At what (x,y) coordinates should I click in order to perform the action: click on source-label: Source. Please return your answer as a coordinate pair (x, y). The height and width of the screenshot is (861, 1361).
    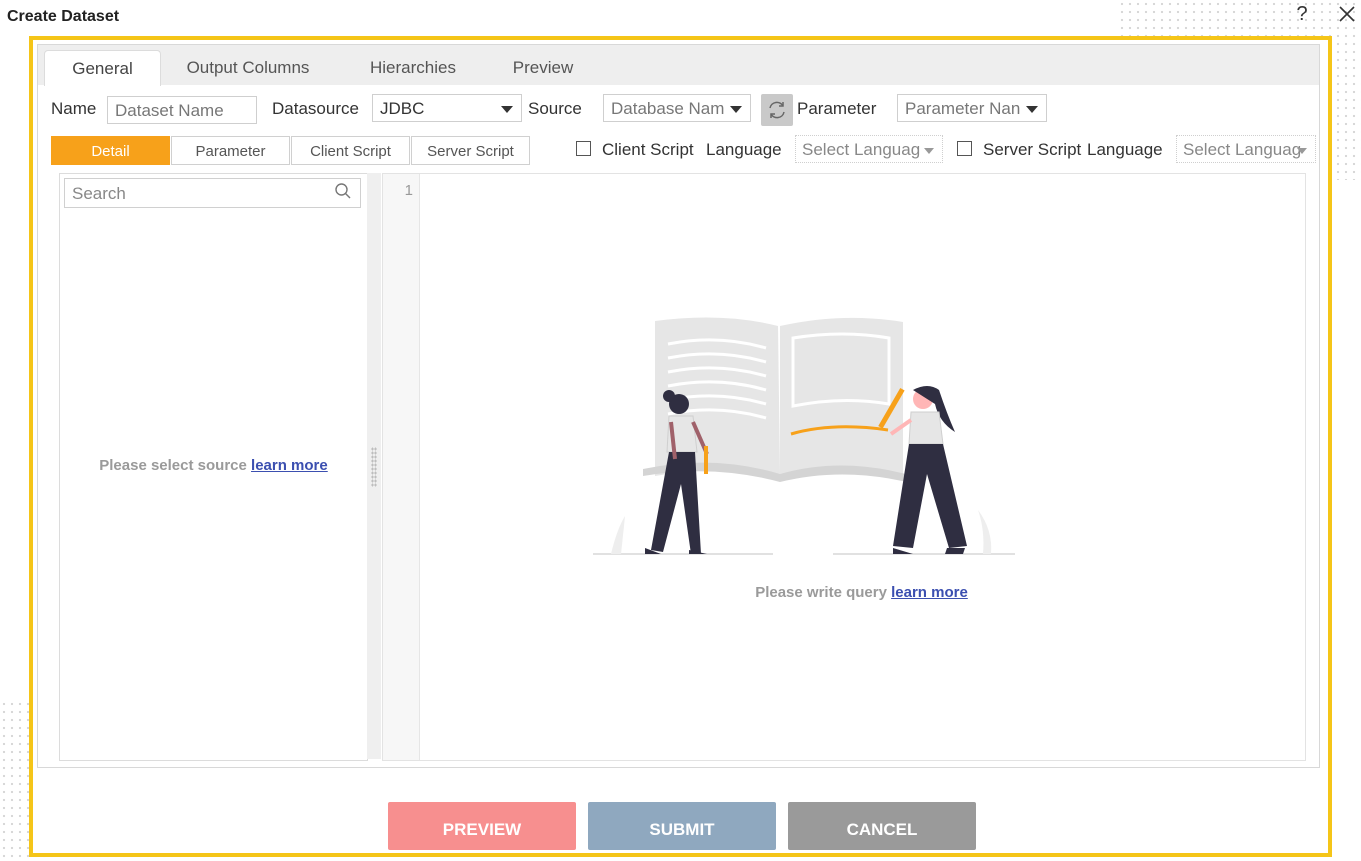
    Looking at the image, I should click on (555, 108).